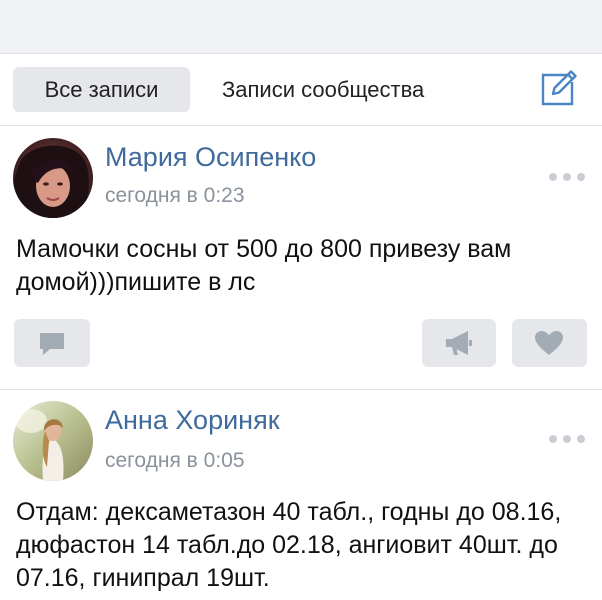  I want to click on comment-button, so click(52, 343).